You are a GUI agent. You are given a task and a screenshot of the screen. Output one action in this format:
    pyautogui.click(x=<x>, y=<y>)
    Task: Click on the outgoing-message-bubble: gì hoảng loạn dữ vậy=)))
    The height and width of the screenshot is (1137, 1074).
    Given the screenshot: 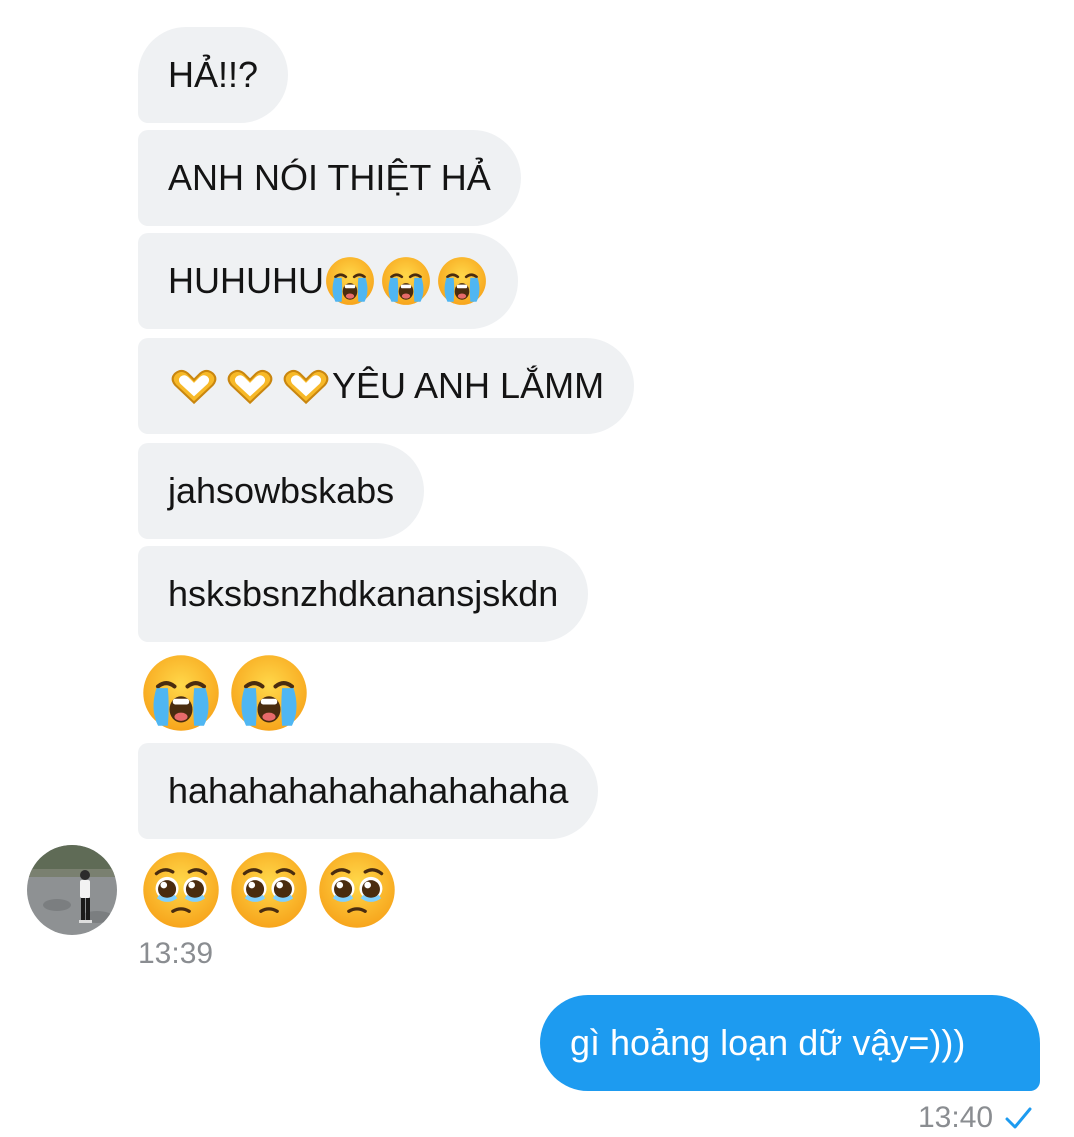 What is the action you would take?
    pyautogui.click(x=790, y=1043)
    